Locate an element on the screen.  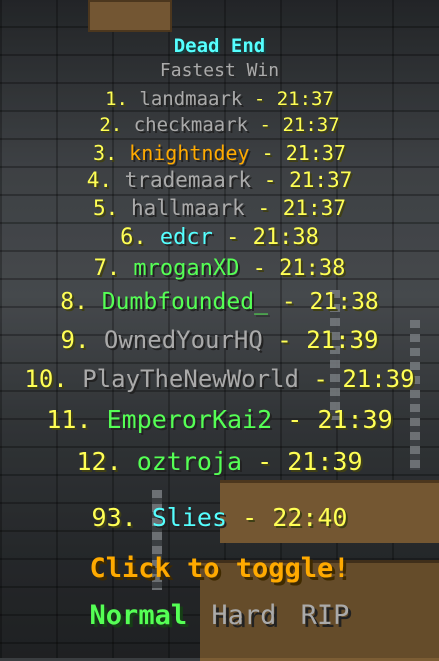
toggle-difficulty-button: Click to toggle! is located at coordinates (219, 568).